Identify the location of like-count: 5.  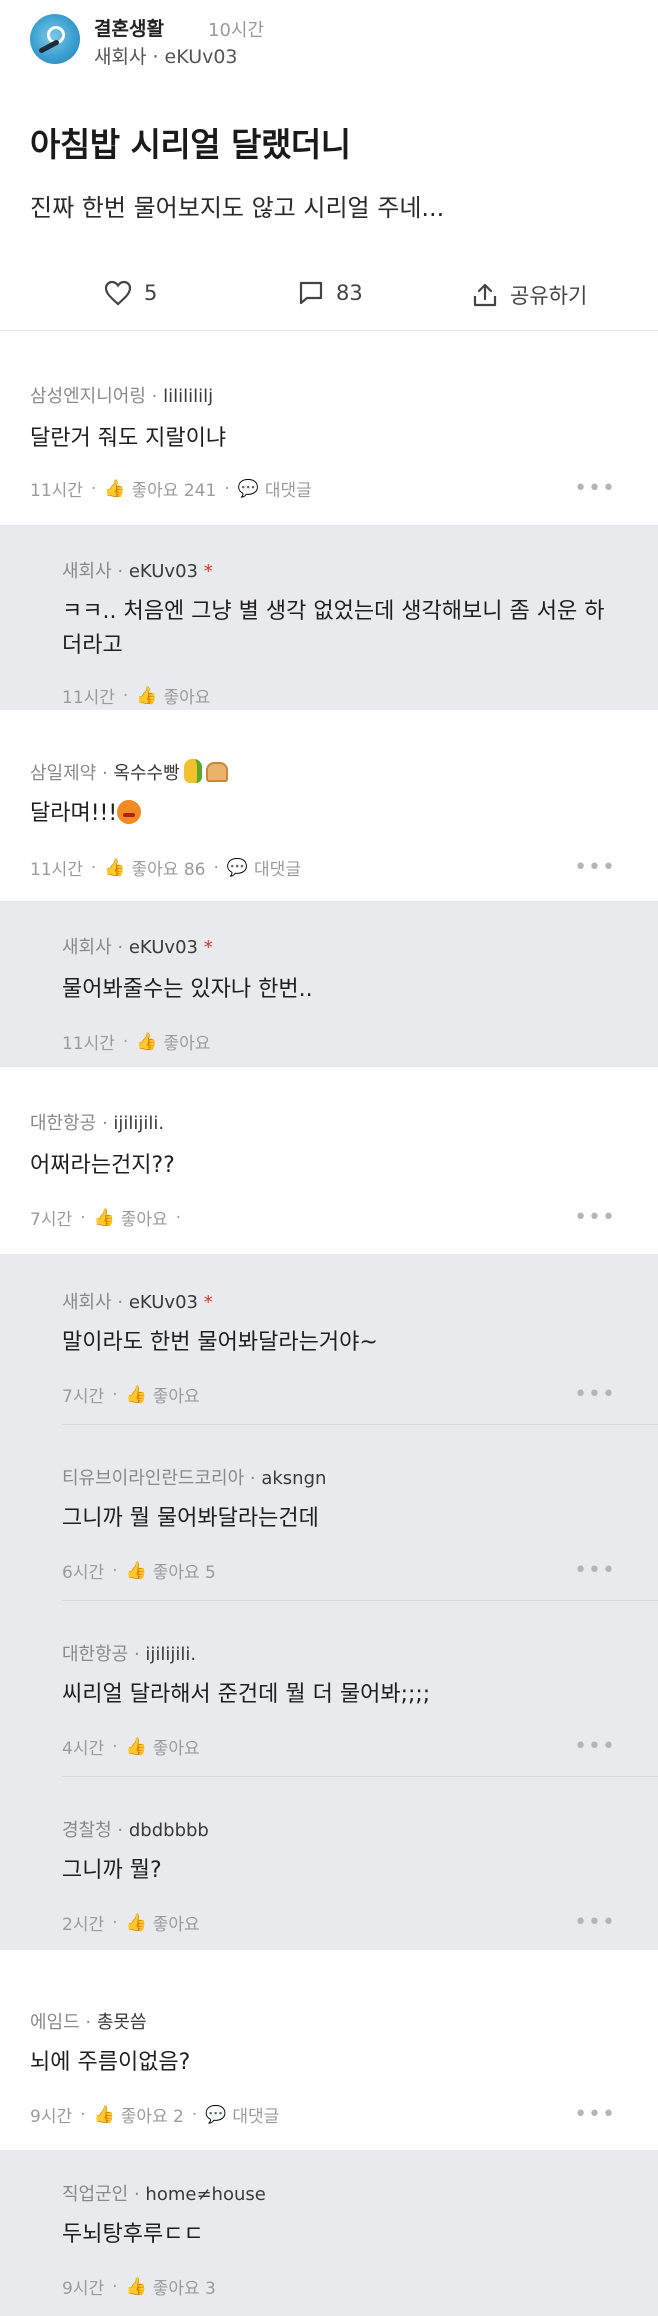
(151, 293).